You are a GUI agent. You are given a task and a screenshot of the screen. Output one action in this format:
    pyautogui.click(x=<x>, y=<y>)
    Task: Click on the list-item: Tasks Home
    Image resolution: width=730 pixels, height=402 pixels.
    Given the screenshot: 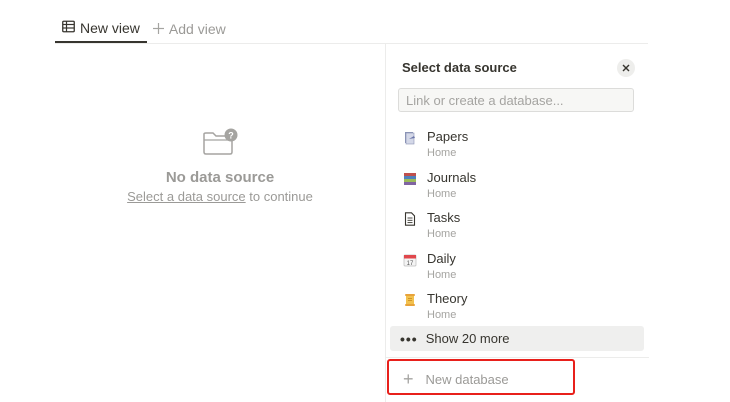 What is the action you would take?
    pyautogui.click(x=517, y=227)
    